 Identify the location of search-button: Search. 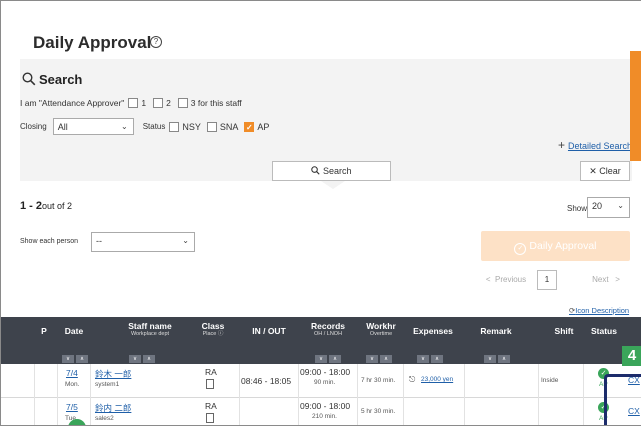
(331, 171).